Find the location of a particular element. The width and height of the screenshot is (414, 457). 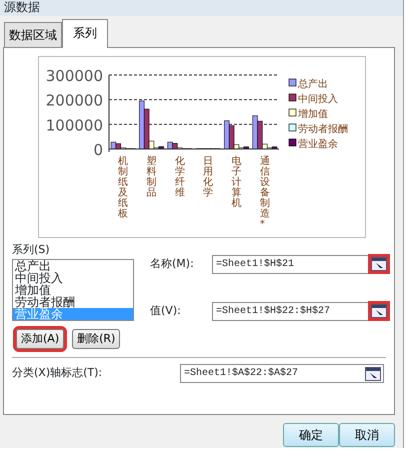

group-label: 系列(S) is located at coordinates (31, 249).